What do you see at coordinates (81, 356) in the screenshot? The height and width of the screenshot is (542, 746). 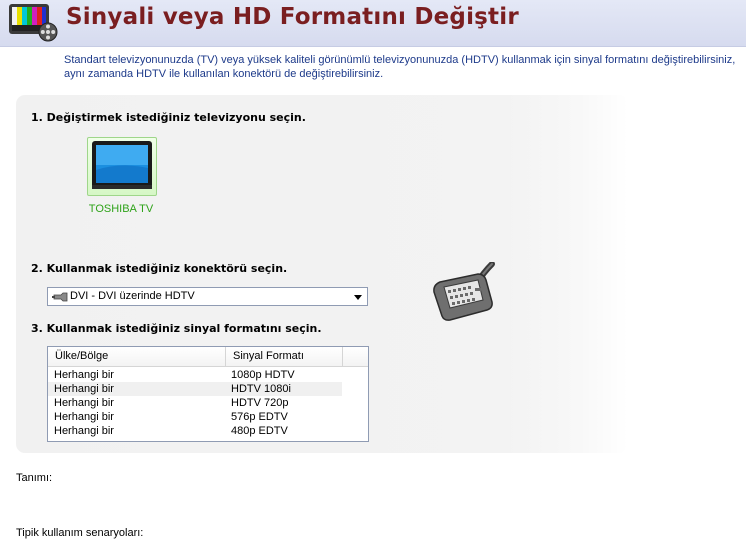 I see `column-header-region: Ülke/Bölge` at bounding box center [81, 356].